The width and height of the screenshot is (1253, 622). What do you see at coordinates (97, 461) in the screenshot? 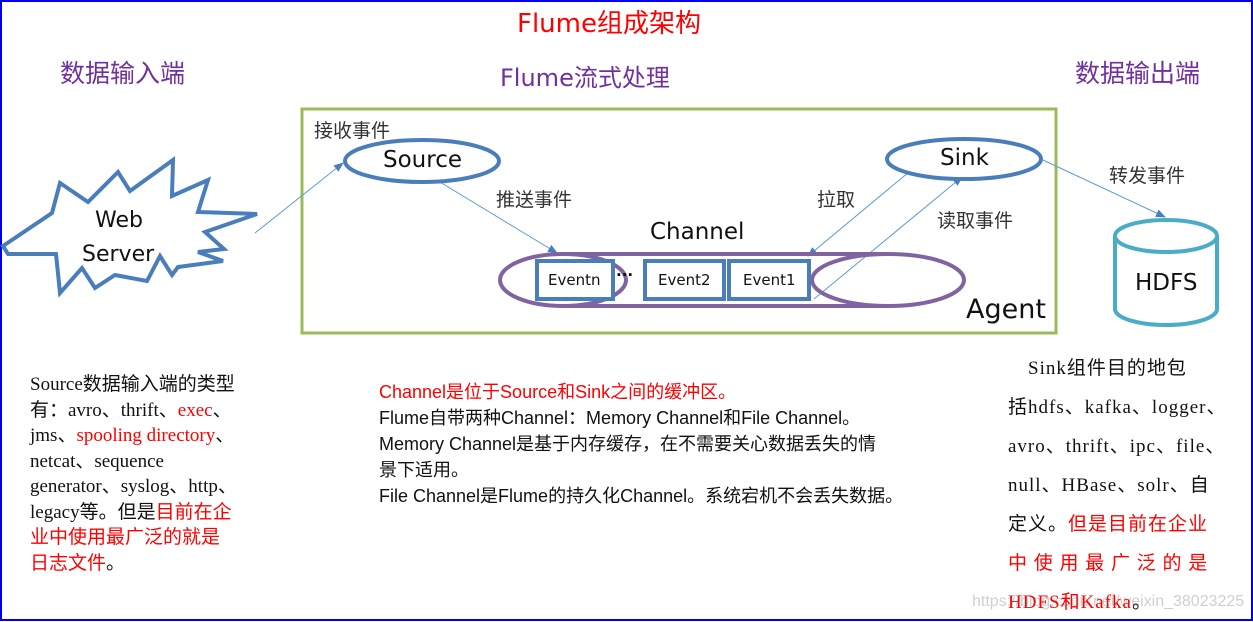
I see `body-text: netcat、sequence` at bounding box center [97, 461].